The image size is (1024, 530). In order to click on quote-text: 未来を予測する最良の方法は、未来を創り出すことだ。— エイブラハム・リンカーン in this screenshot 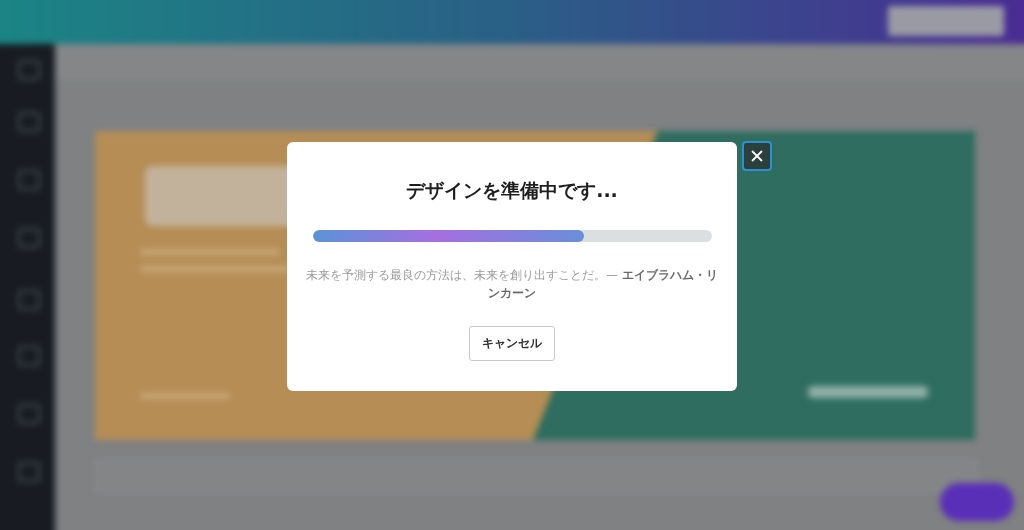, I will do `click(512, 284)`.